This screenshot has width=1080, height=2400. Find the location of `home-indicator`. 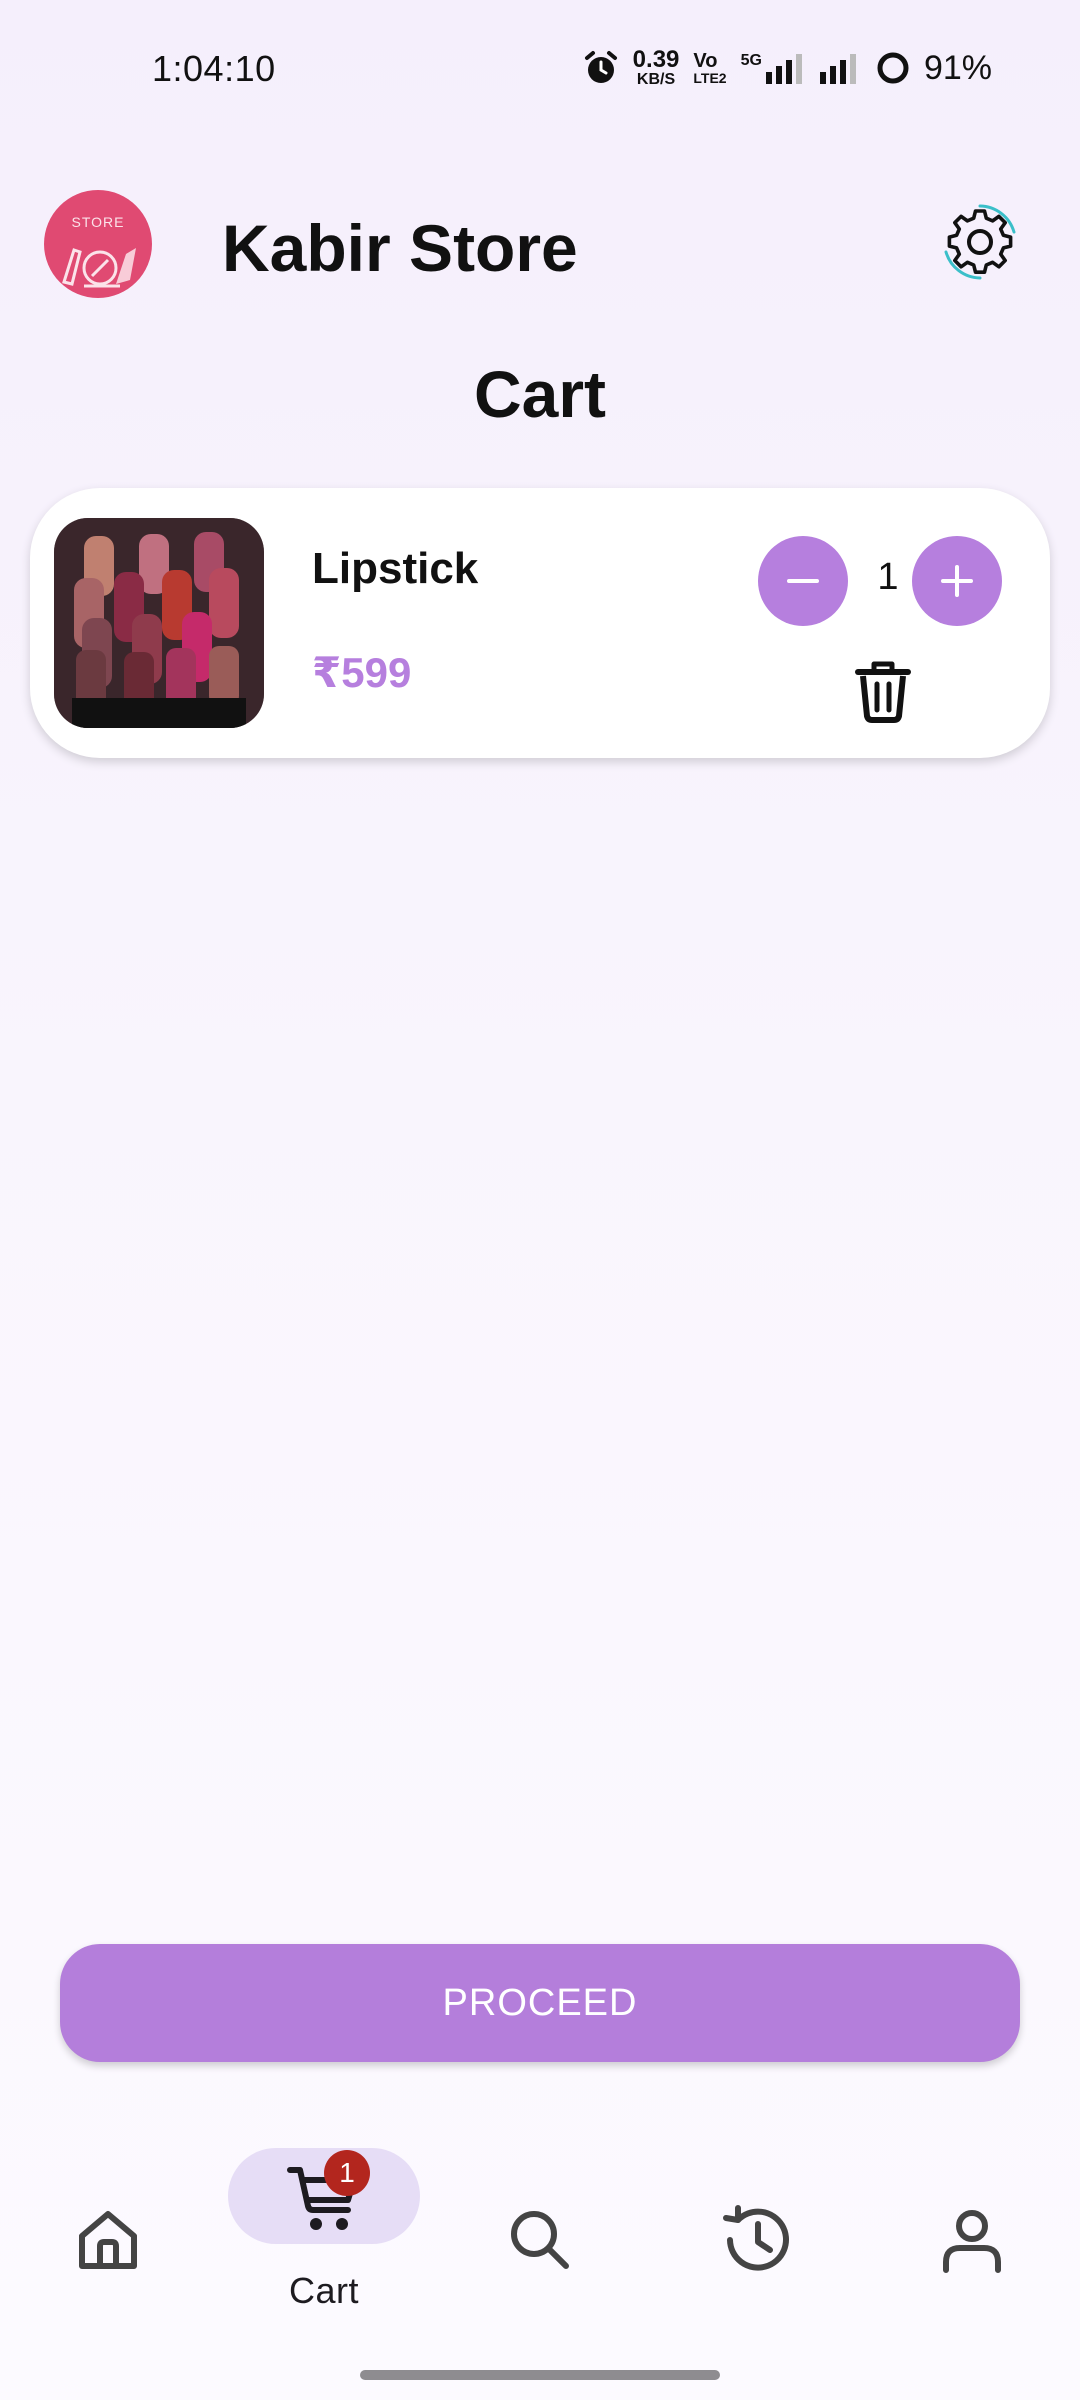

home-indicator is located at coordinates (540, 2375).